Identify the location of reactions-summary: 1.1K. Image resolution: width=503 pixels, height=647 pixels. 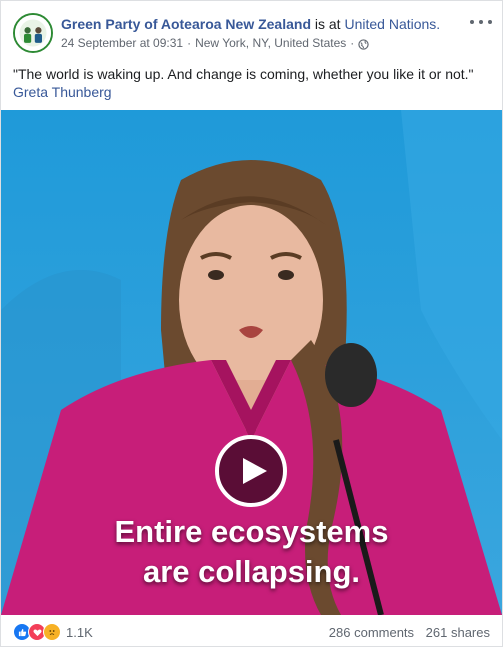
(53, 632).